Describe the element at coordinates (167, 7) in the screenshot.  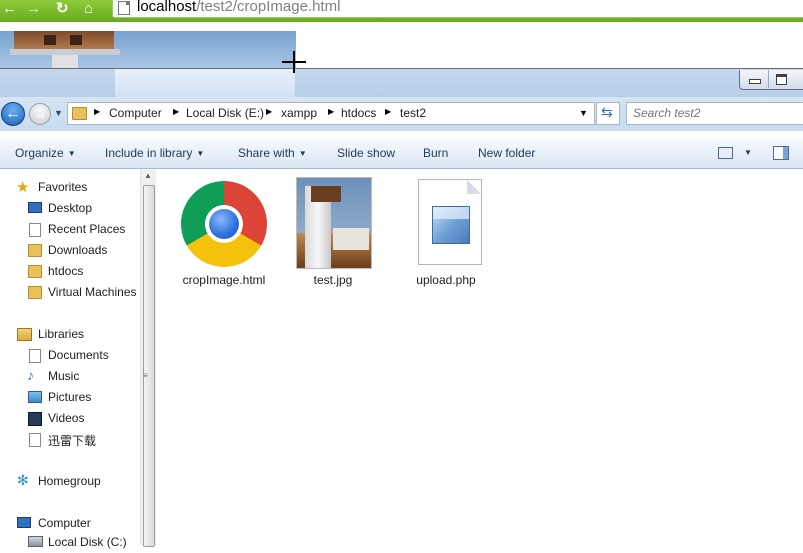
I see `url-host: localhost` at that location.